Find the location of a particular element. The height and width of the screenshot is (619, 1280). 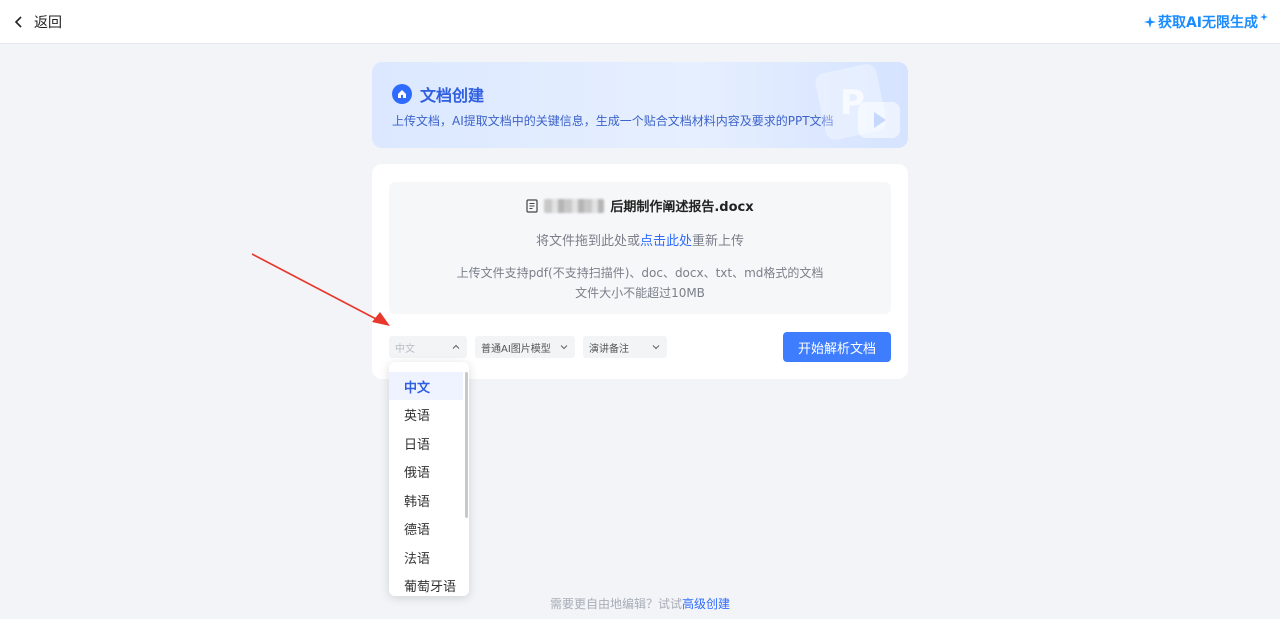

chevron-left-icon is located at coordinates (18, 21).